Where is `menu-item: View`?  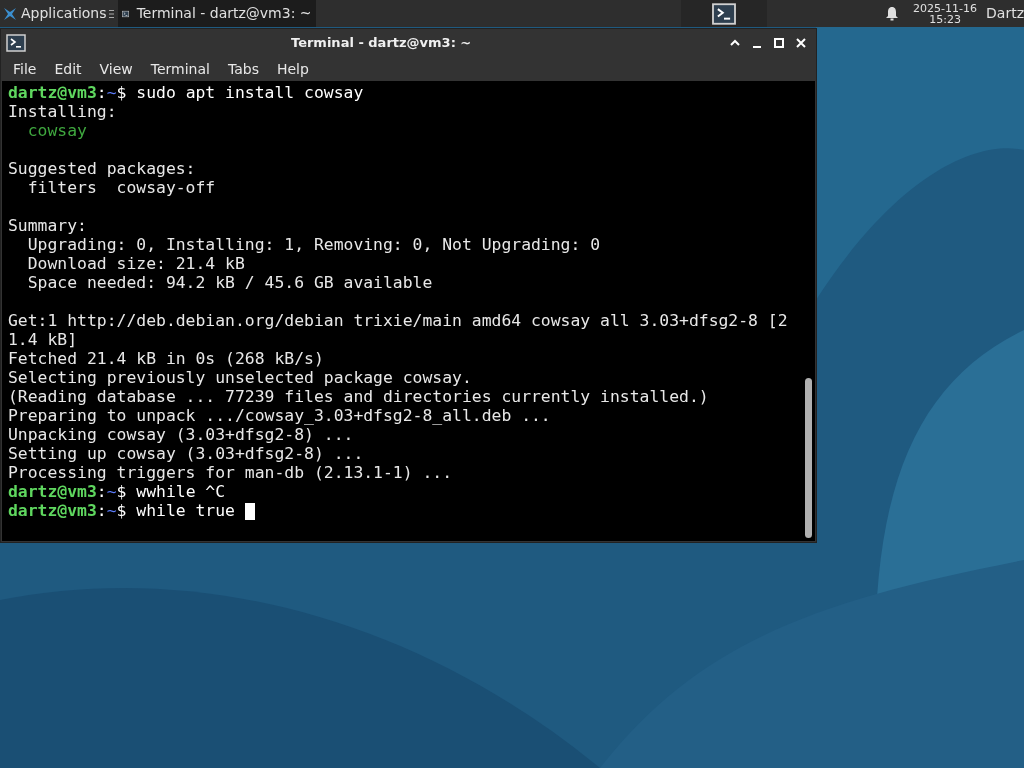
menu-item: View is located at coordinates (116, 69).